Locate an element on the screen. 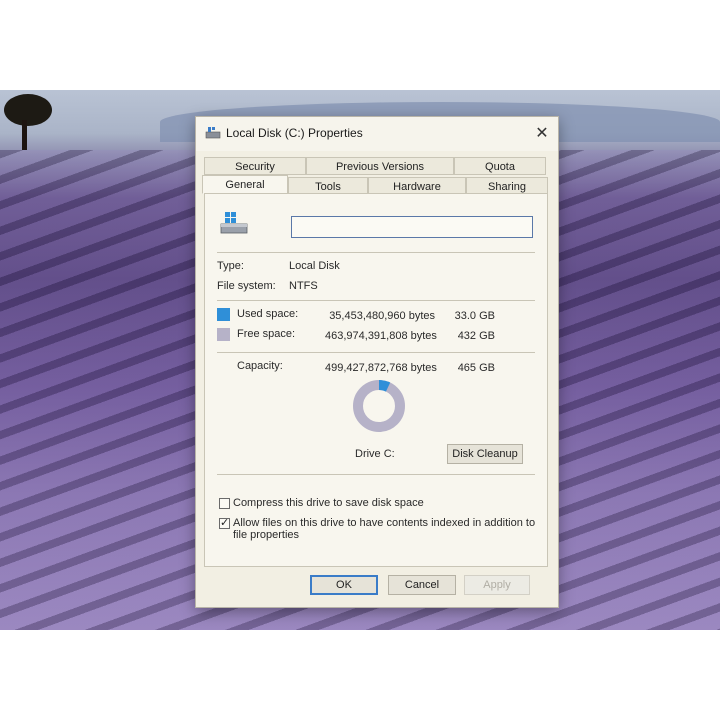  tab-security: Security is located at coordinates (255, 166).